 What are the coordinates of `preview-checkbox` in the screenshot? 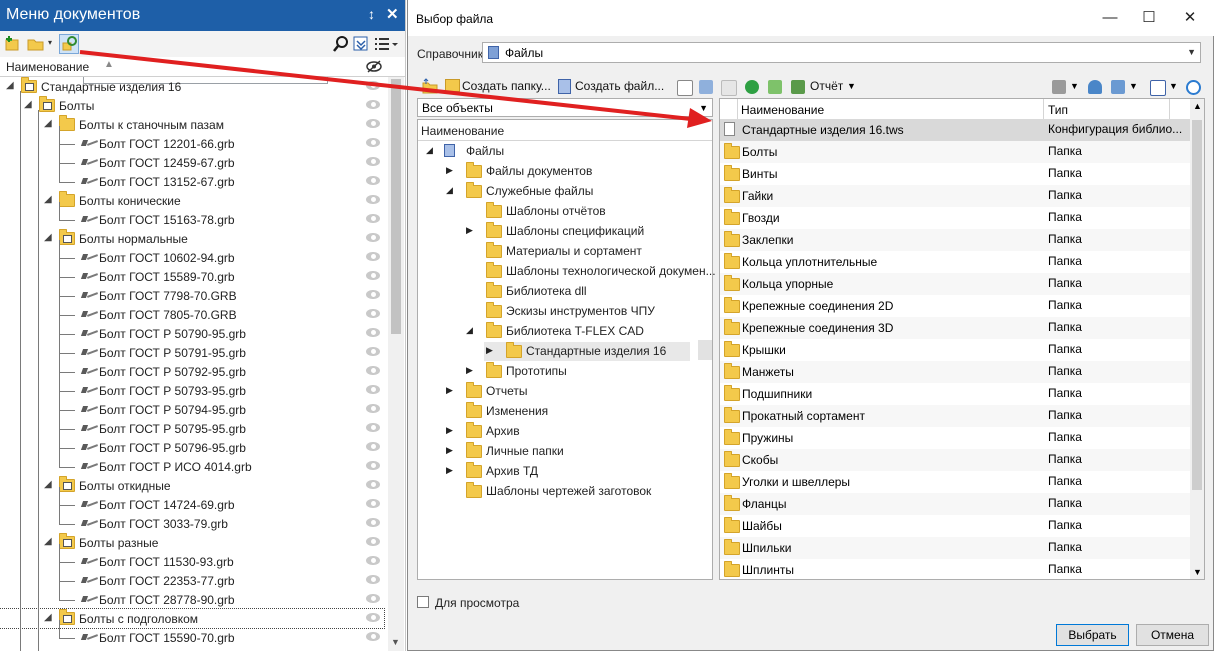 It's located at (423, 602).